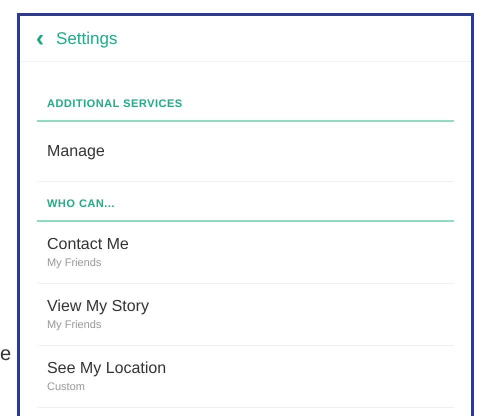  Describe the element at coordinates (76, 152) in the screenshot. I see `row-title: Manage` at that location.